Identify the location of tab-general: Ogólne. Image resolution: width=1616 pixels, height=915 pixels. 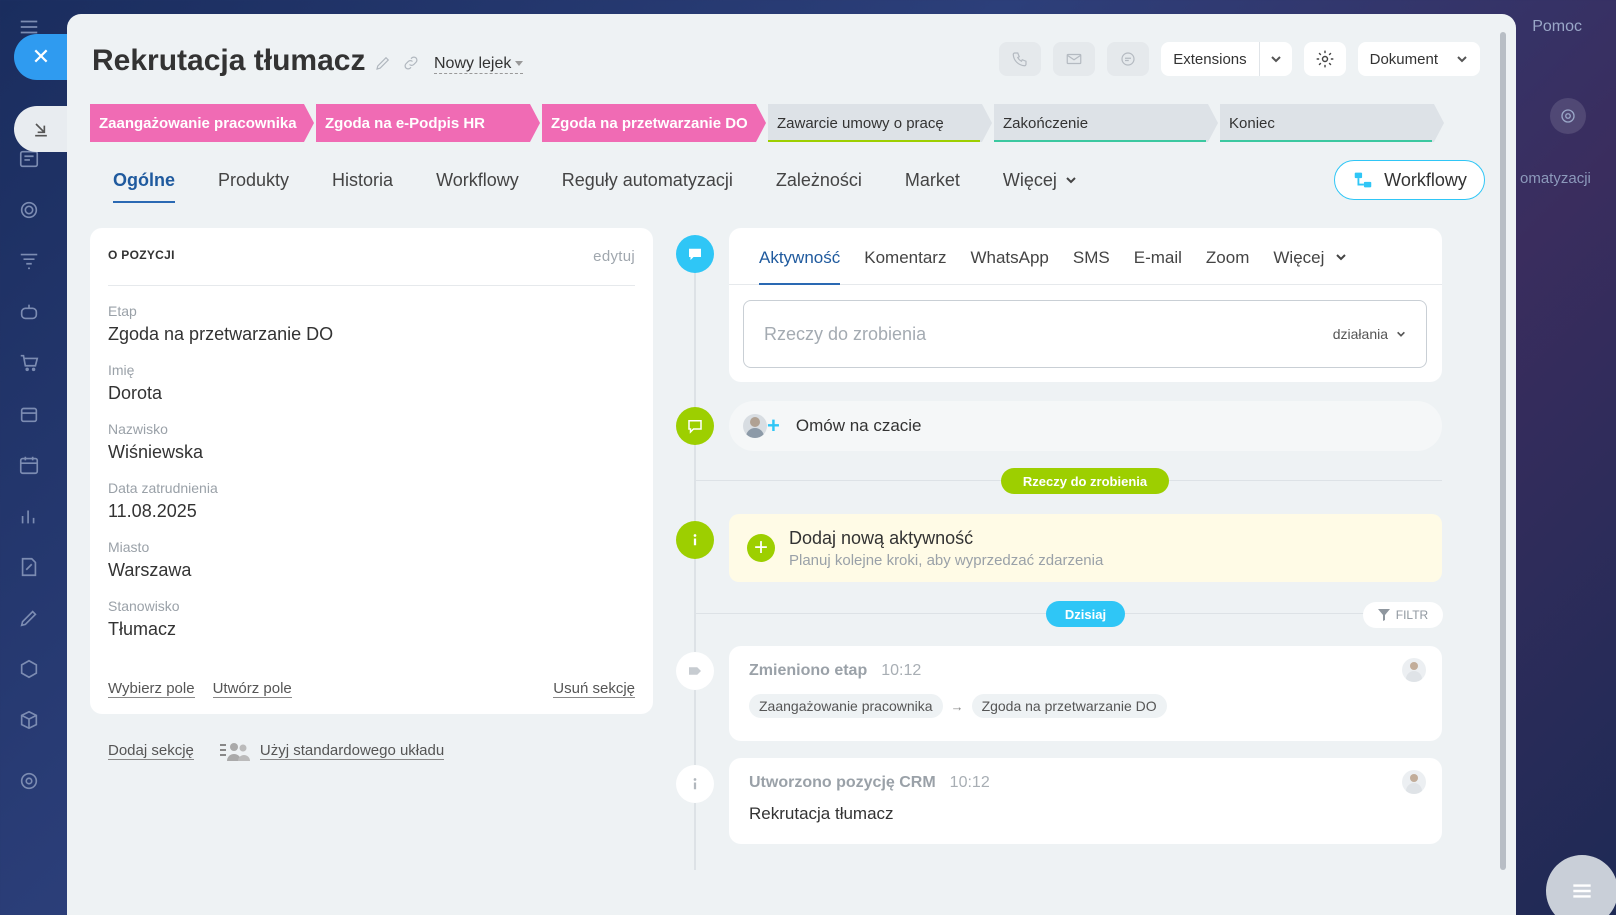
(144, 186).